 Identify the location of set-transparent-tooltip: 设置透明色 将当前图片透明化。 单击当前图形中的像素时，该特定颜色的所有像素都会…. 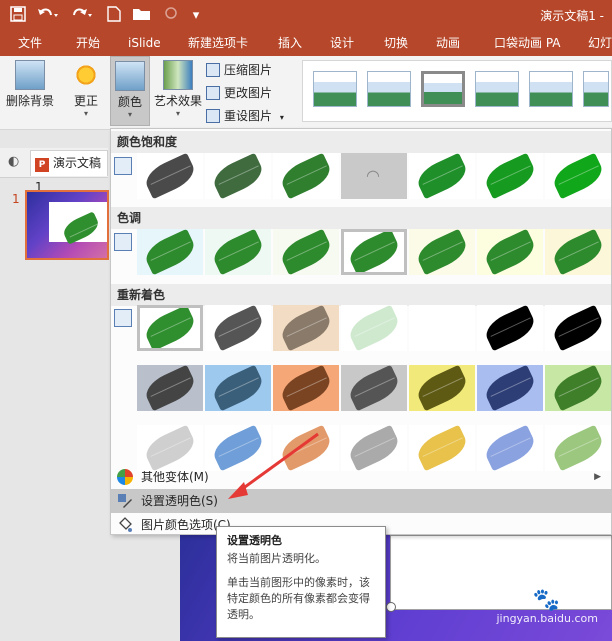
(301, 582).